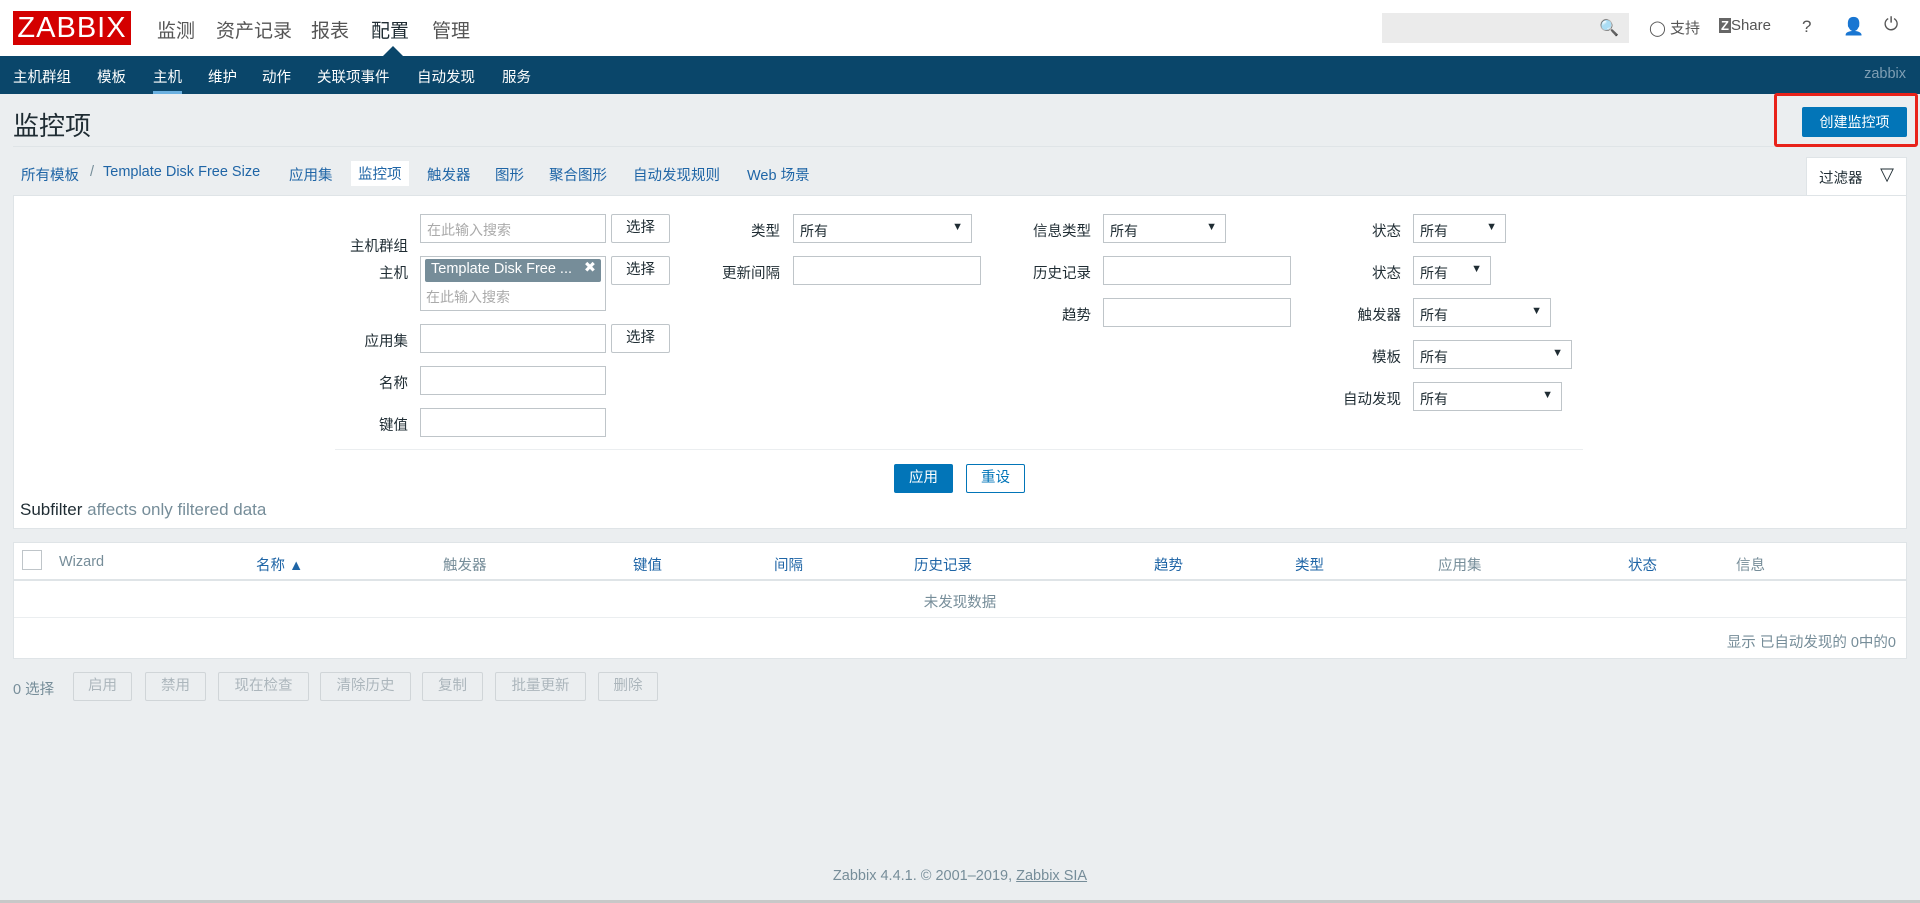 The image size is (1920, 903). What do you see at coordinates (393, 274) in the screenshot?
I see `host-label: 主机` at bounding box center [393, 274].